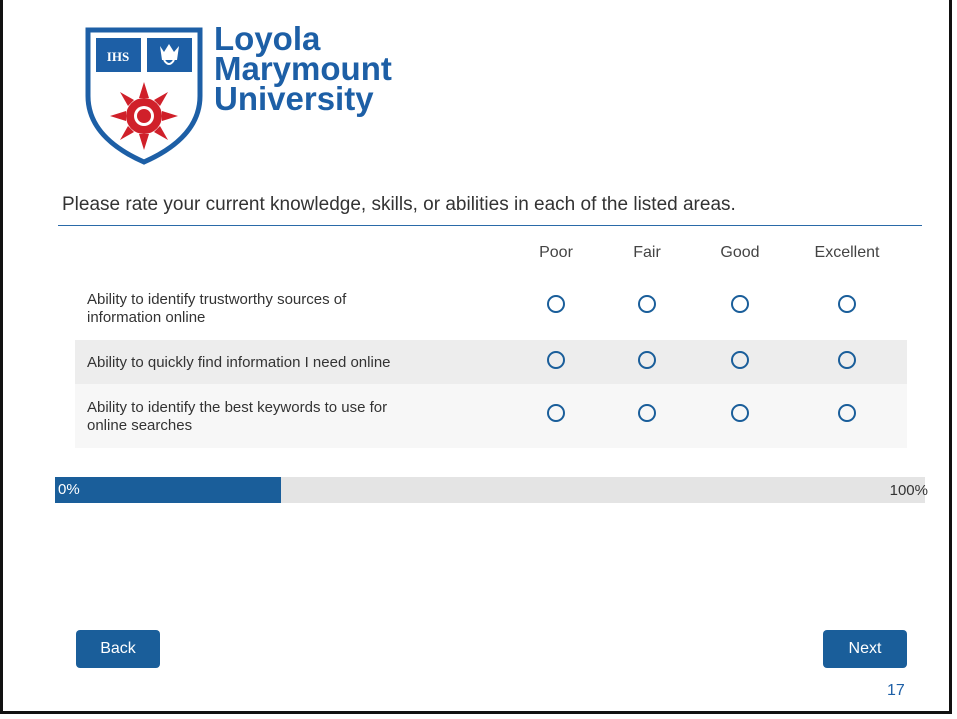 The width and height of the screenshot is (957, 719). What do you see at coordinates (168, 490) in the screenshot?
I see `progress-fill` at bounding box center [168, 490].